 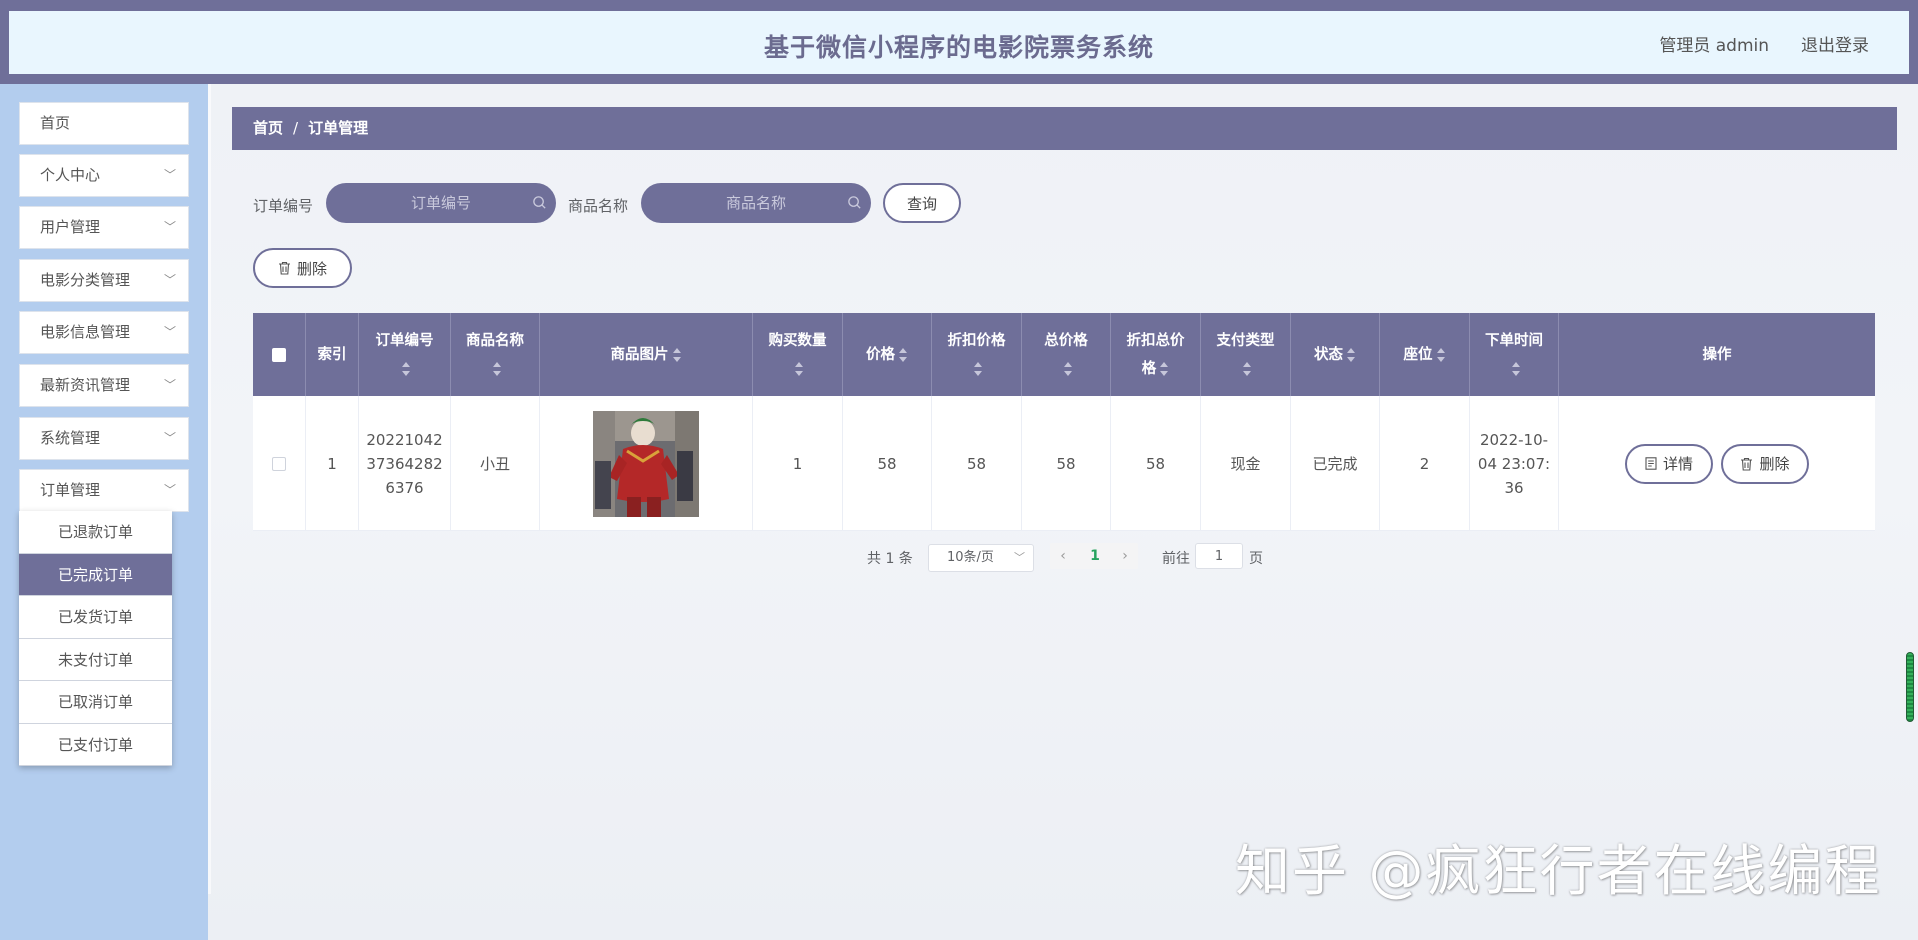 What do you see at coordinates (302, 268) in the screenshot?
I see `batch-delete-button: 删除` at bounding box center [302, 268].